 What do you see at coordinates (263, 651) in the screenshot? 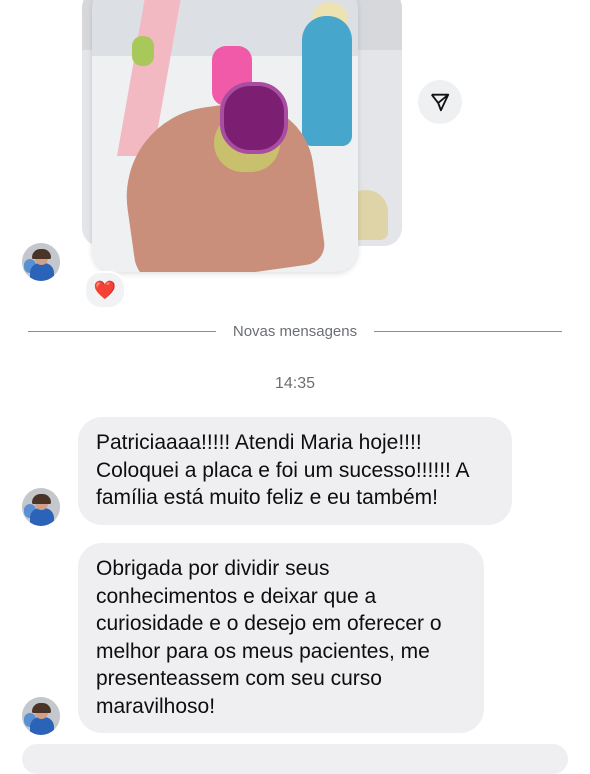
I see `message-line: melhor para os meus pacientes, me` at bounding box center [263, 651].